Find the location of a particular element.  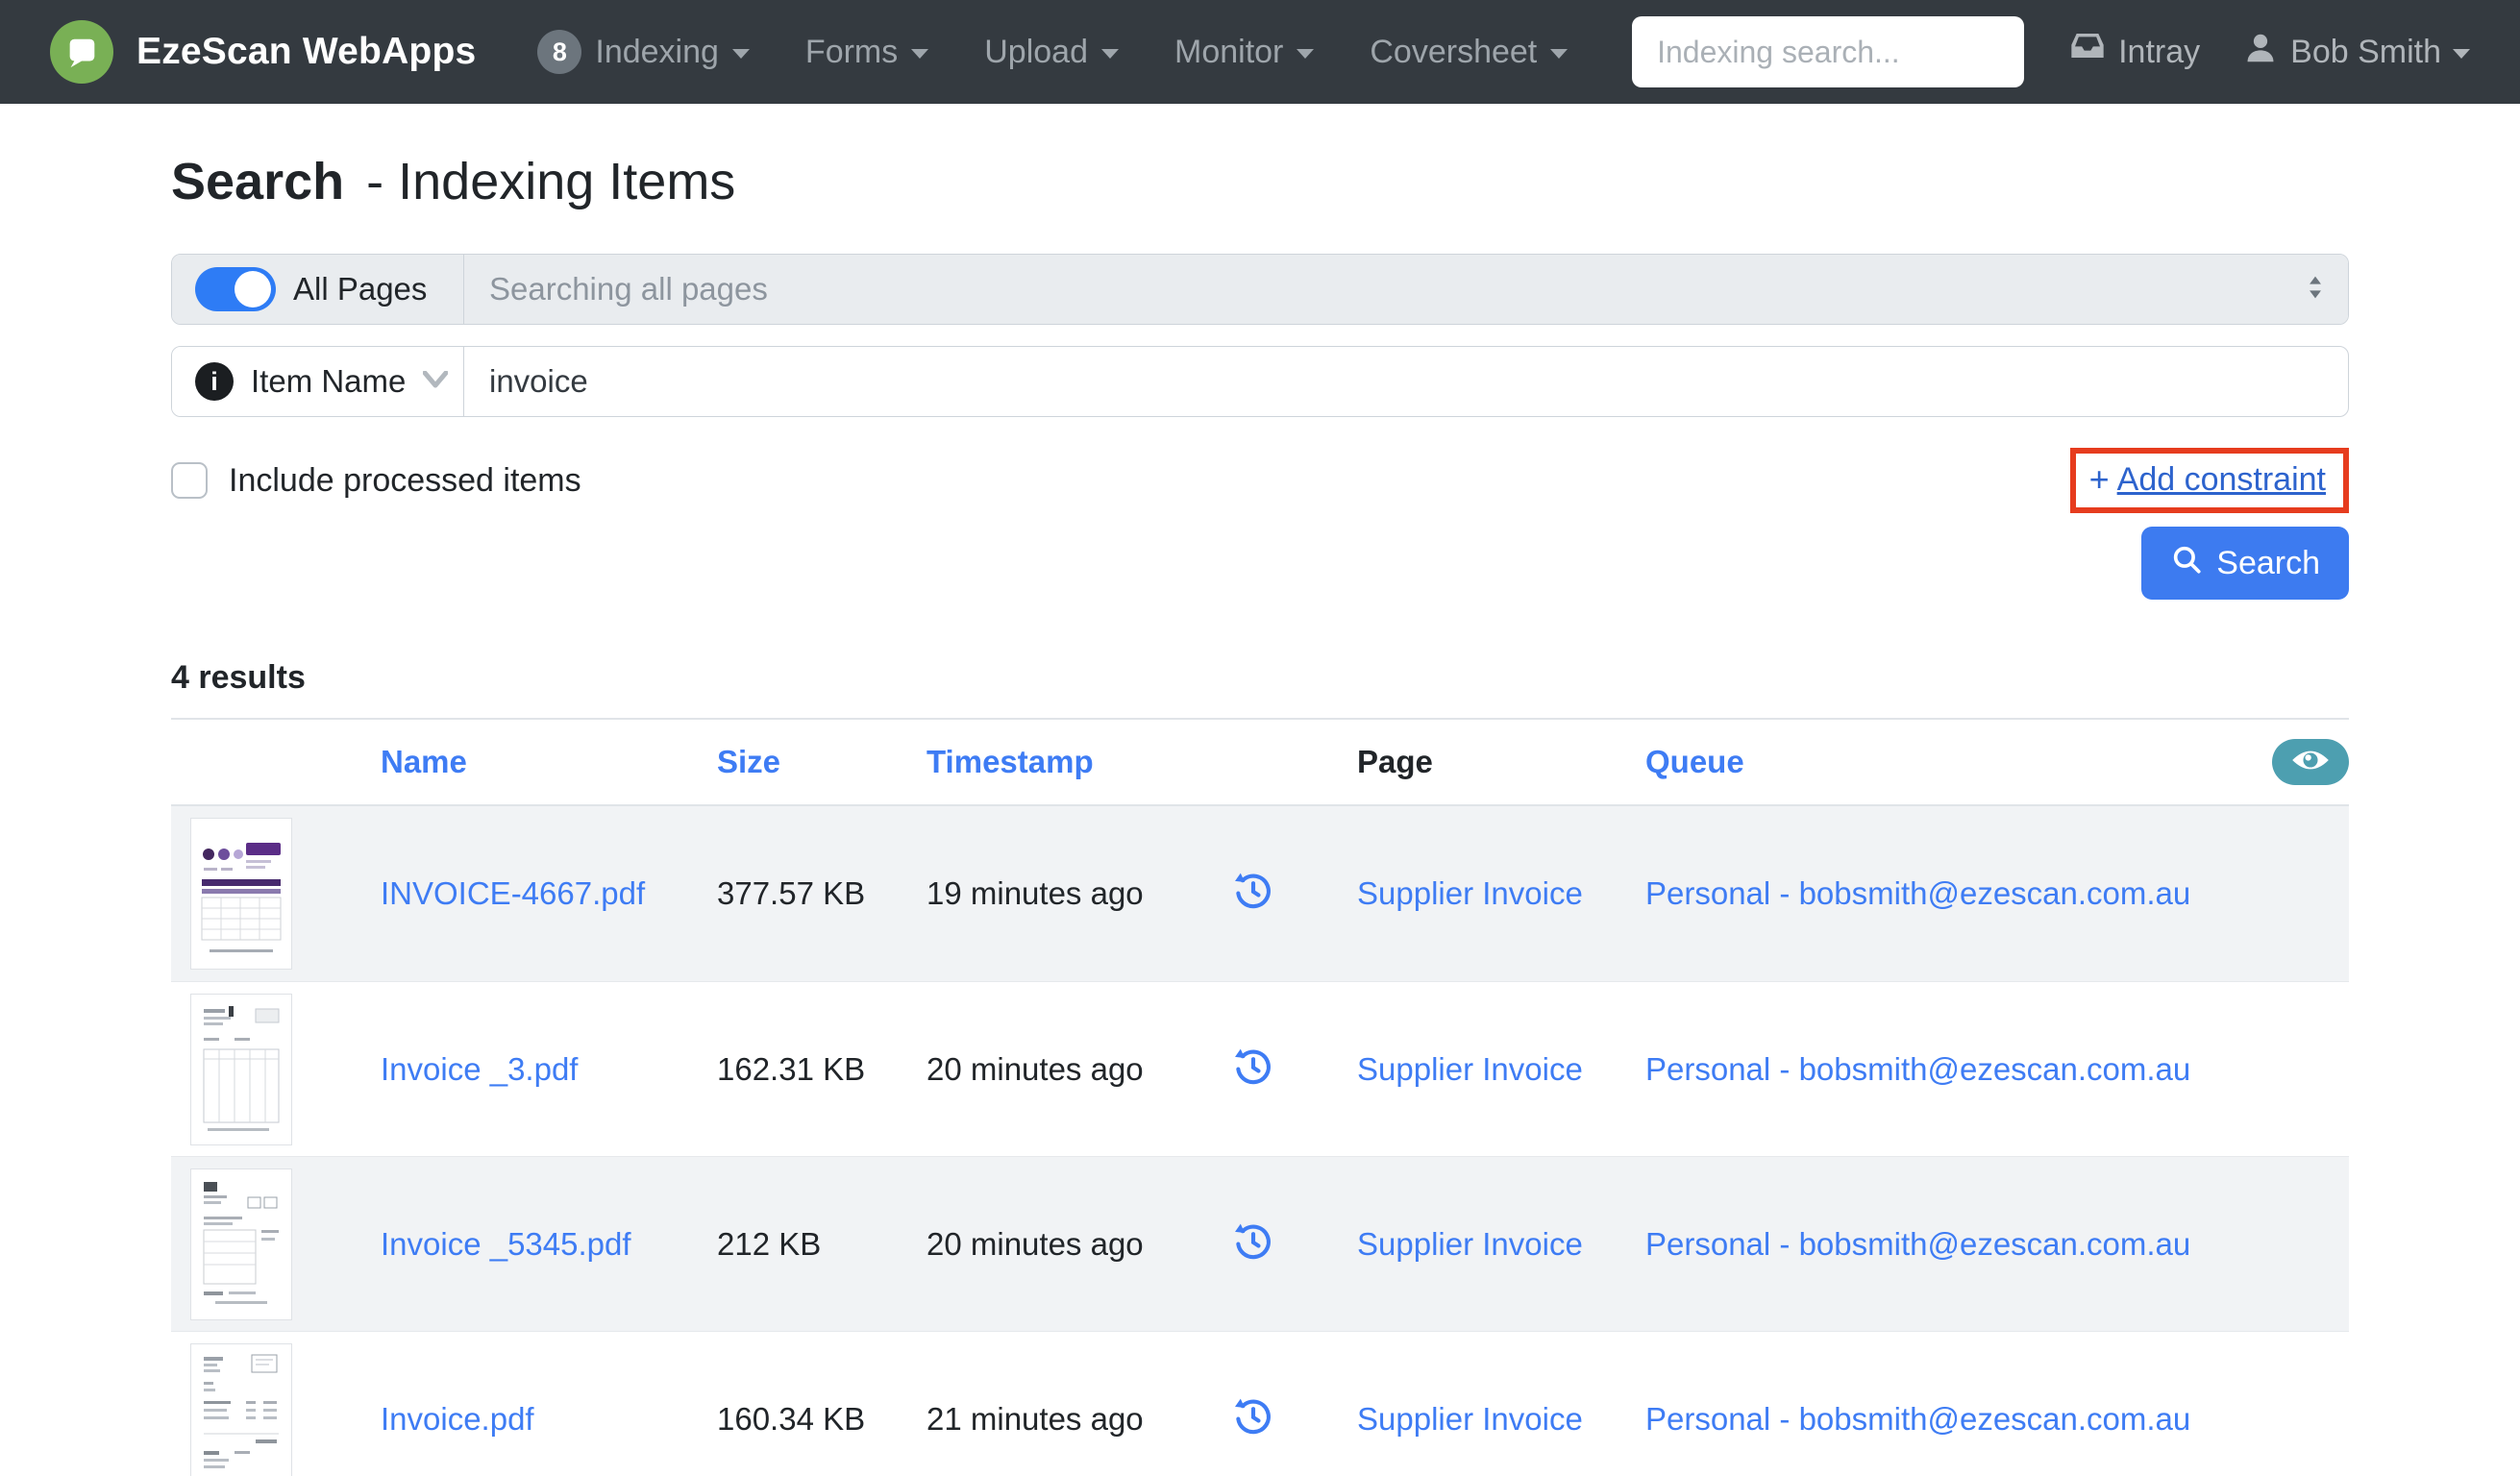

pages-filter-group: All Pages Searching all pages is located at coordinates (1260, 290).